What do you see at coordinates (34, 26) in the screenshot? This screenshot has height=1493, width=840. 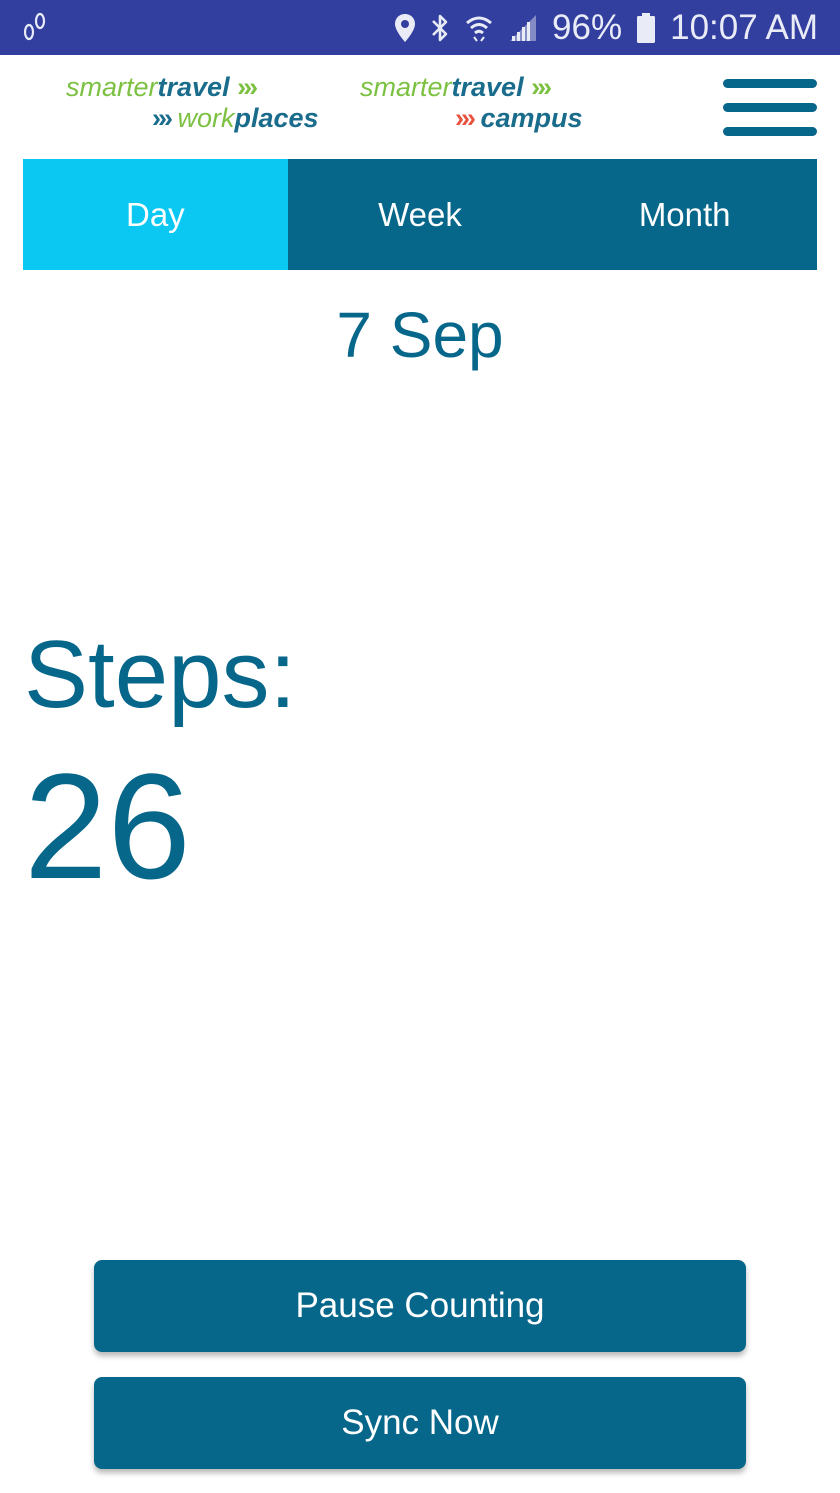 I see `footsteps-icon` at bounding box center [34, 26].